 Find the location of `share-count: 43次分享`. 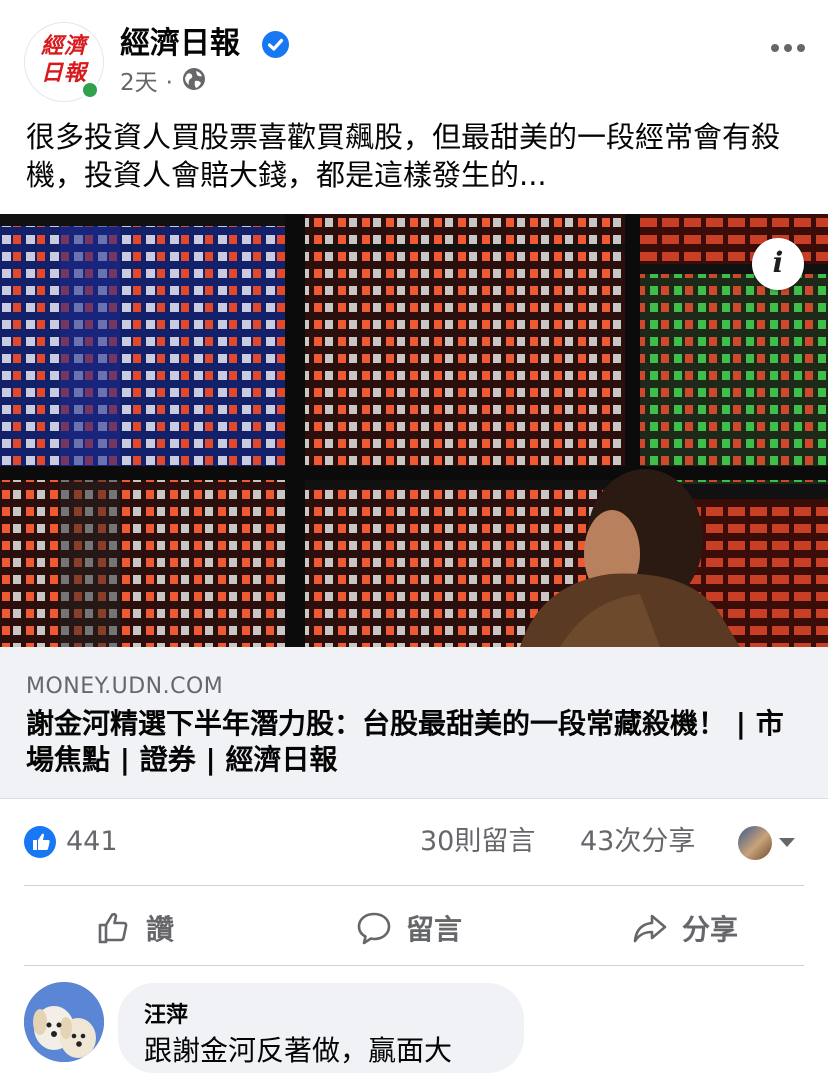

share-count: 43次分享 is located at coordinates (637, 842).